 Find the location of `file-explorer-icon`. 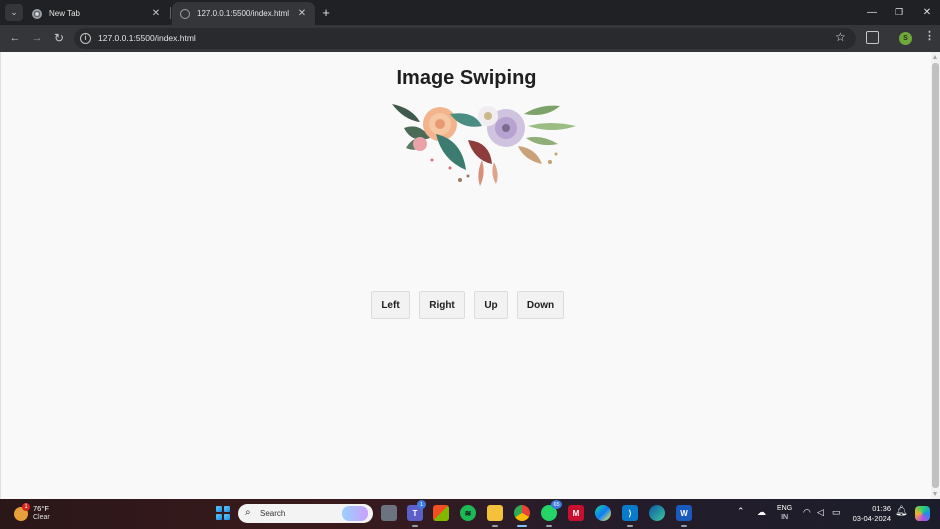

file-explorer-icon is located at coordinates (495, 516).